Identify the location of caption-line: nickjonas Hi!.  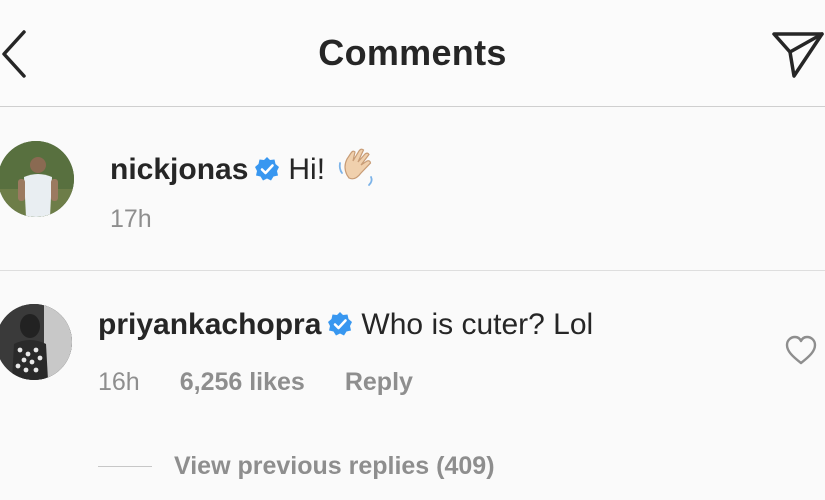
(244, 167).